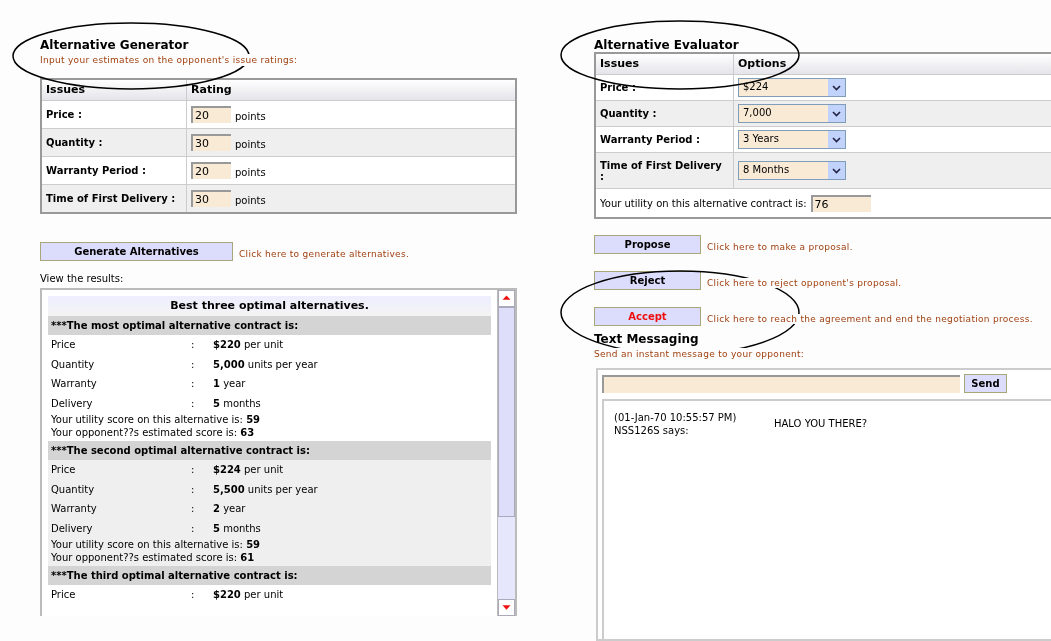 This screenshot has height=641, width=1051. What do you see at coordinates (821, 424) in the screenshot?
I see `message-text: HALO YOU THERE?` at bounding box center [821, 424].